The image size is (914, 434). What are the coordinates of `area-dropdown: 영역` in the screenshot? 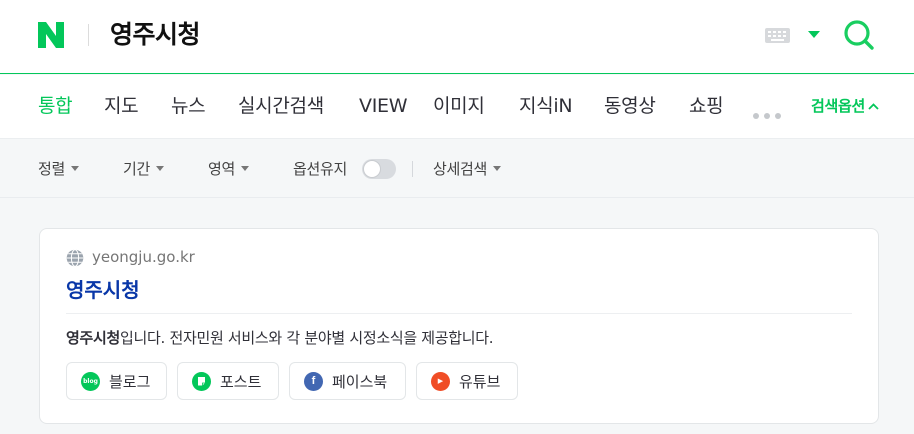 It's located at (229, 169).